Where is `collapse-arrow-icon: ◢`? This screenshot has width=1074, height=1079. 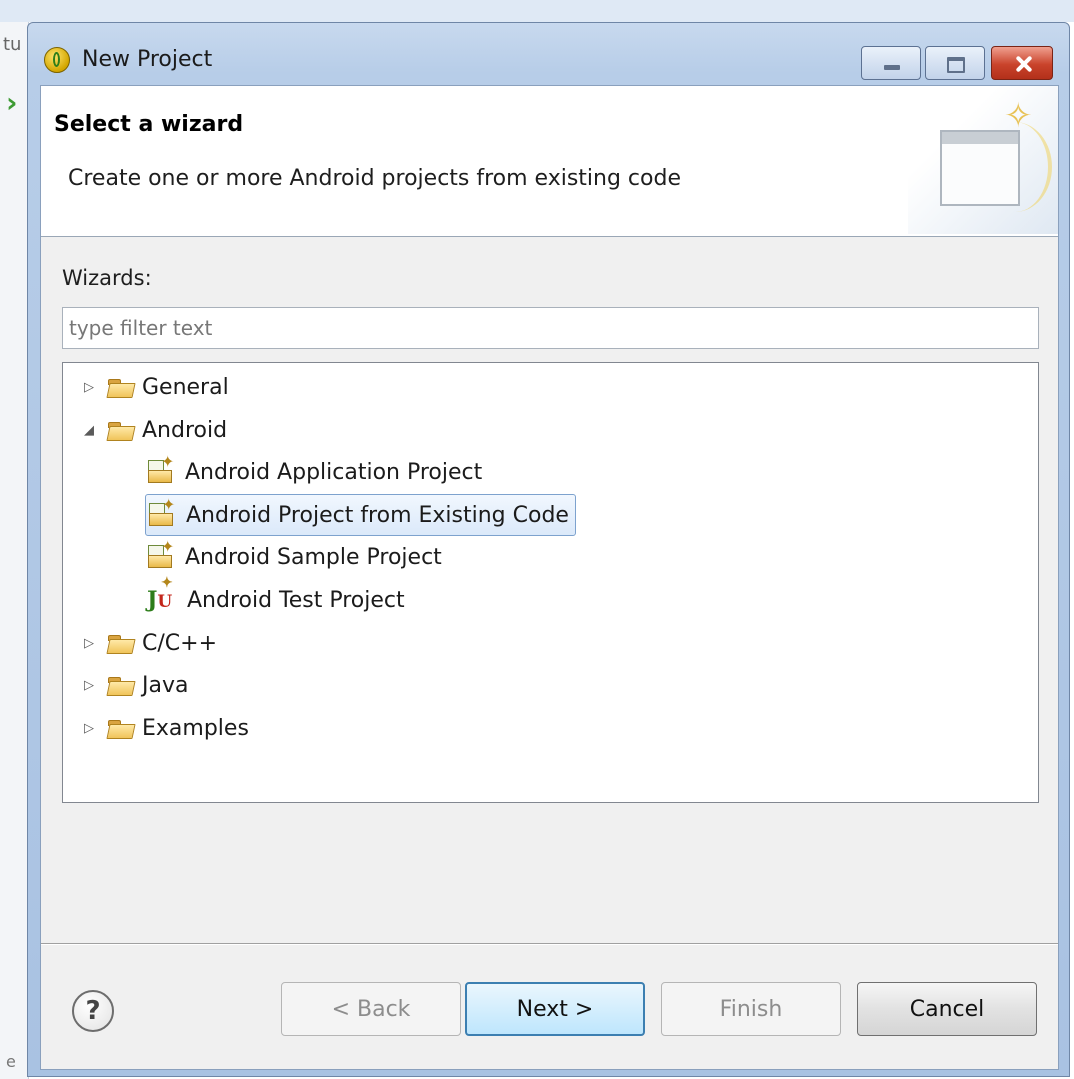
collapse-arrow-icon: ◢ is located at coordinates (89, 430).